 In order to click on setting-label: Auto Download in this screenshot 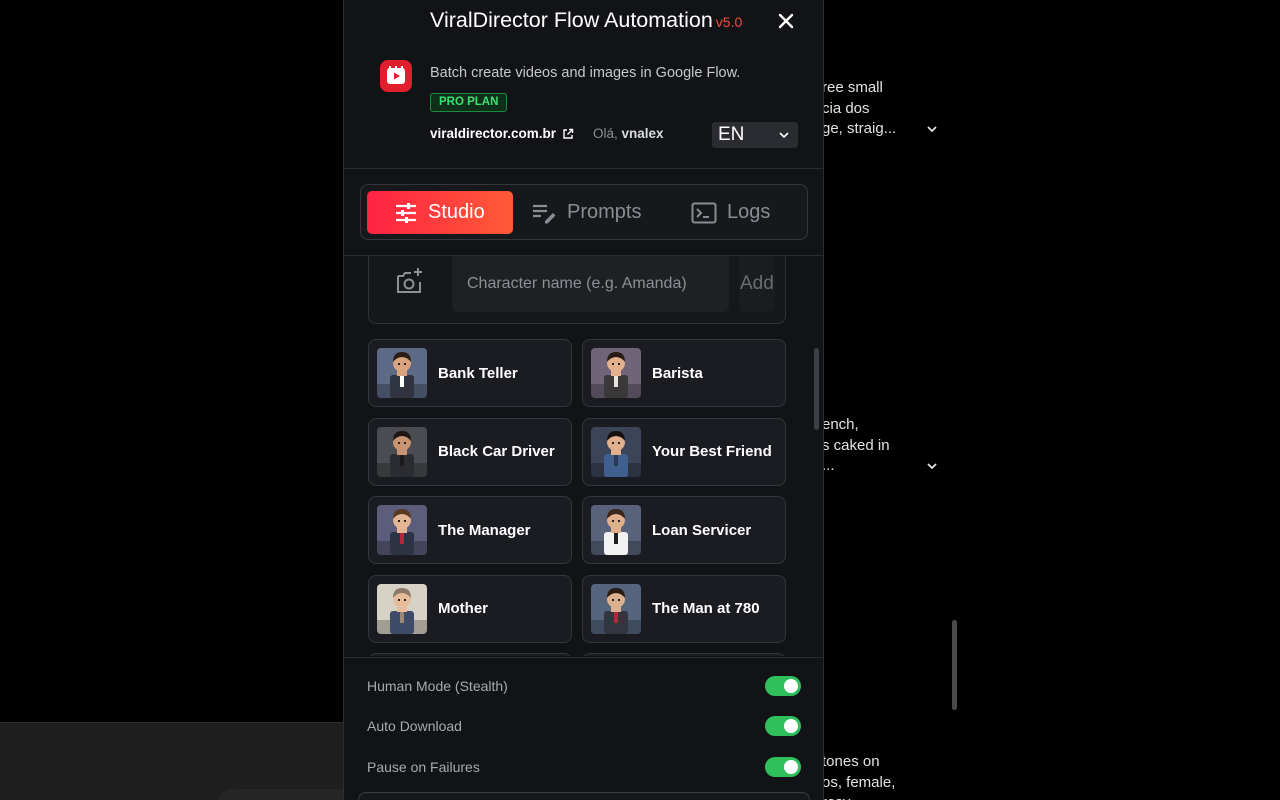, I will do `click(414, 726)`.